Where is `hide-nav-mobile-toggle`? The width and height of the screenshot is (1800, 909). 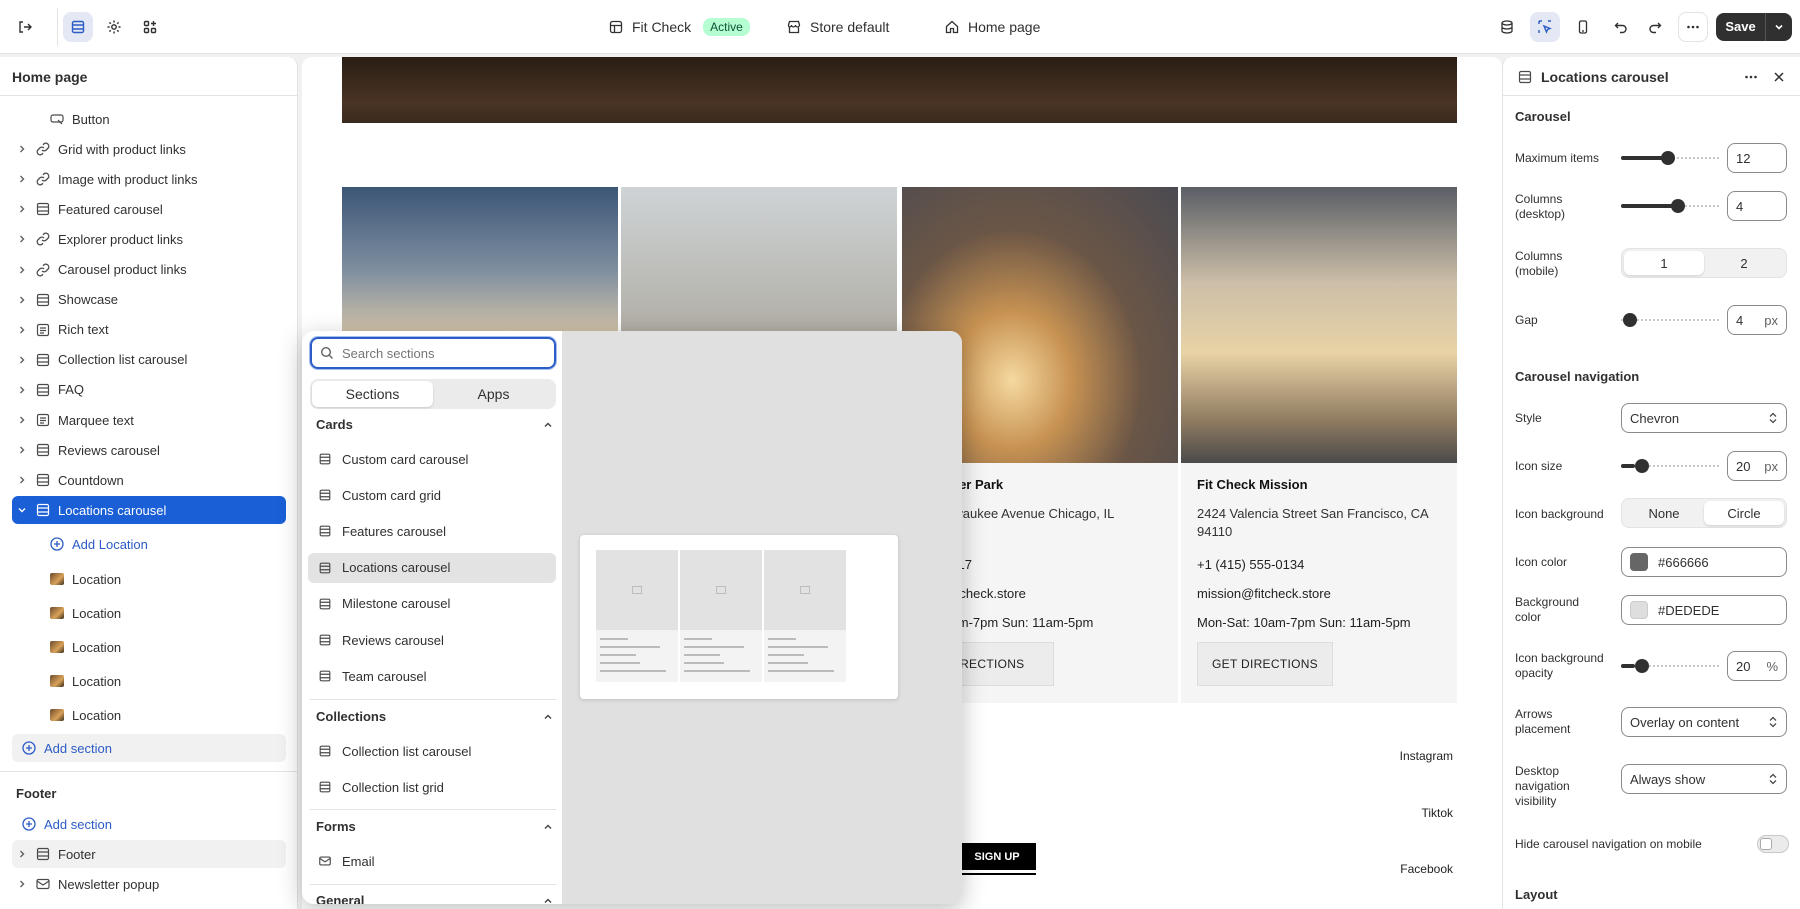 hide-nav-mobile-toggle is located at coordinates (1773, 844).